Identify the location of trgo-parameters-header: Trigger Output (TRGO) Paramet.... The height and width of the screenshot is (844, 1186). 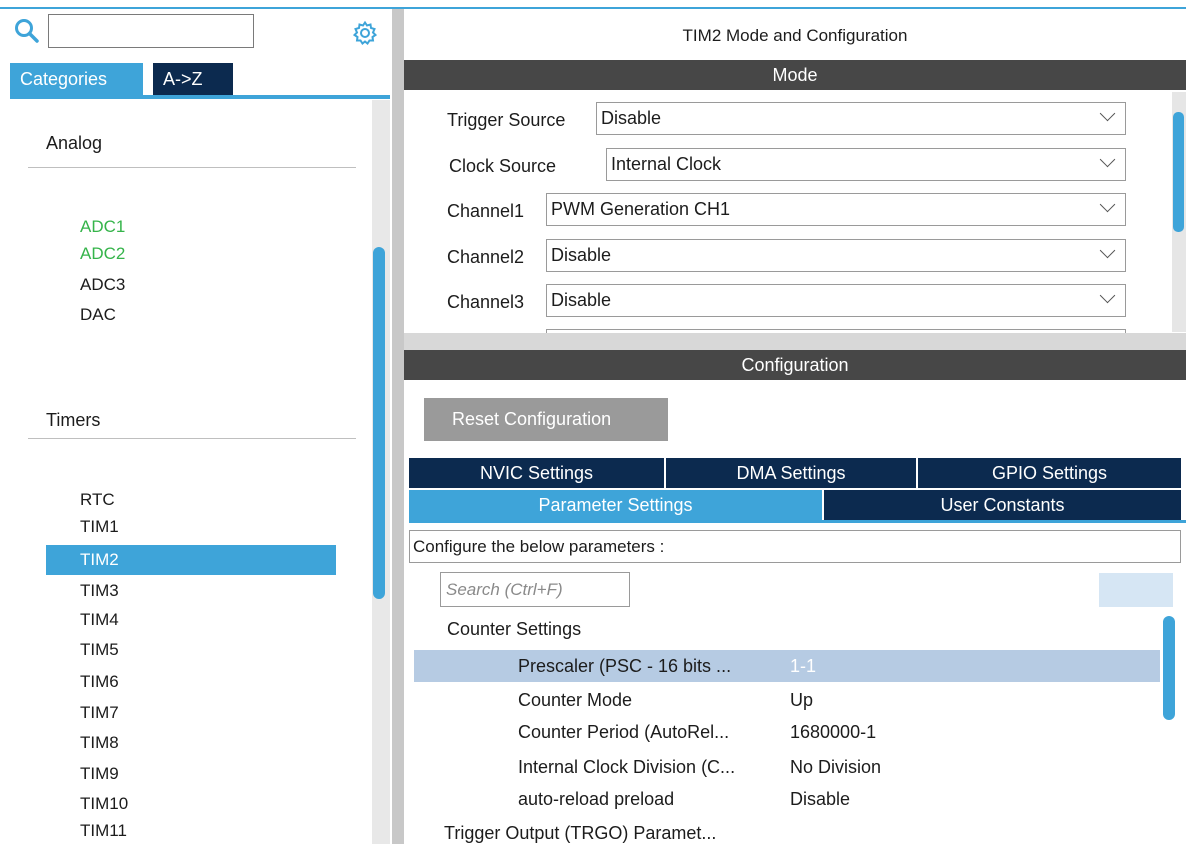
(580, 833).